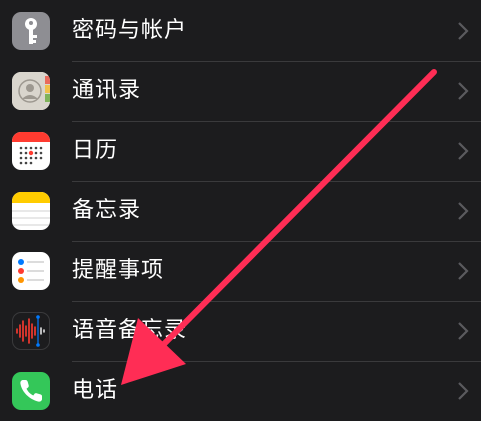 This screenshot has height=421, width=481. I want to click on settings-row-passwords-accounts: 密码与帐户, so click(240, 31).